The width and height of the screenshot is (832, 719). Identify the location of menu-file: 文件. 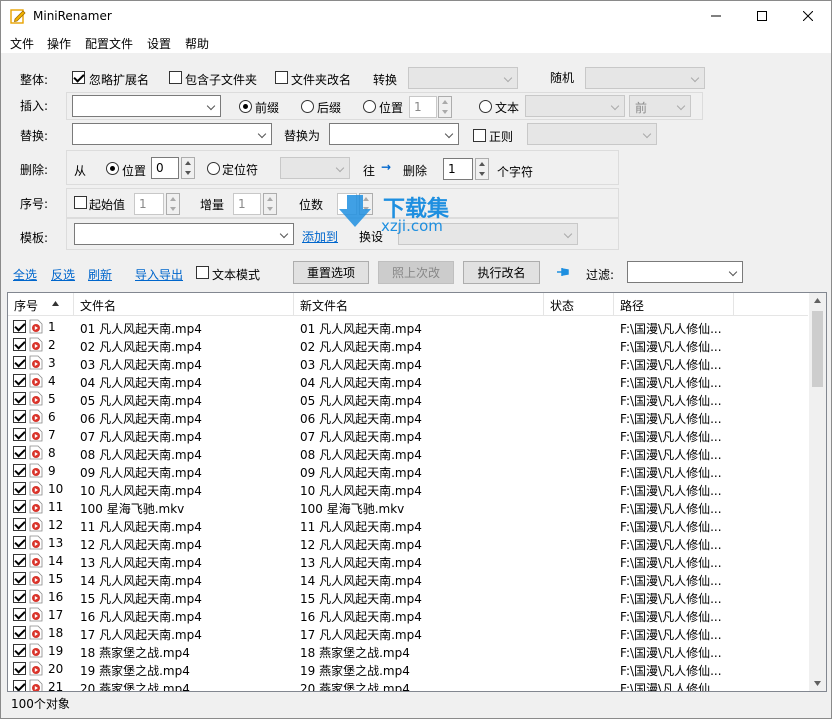
(22, 43).